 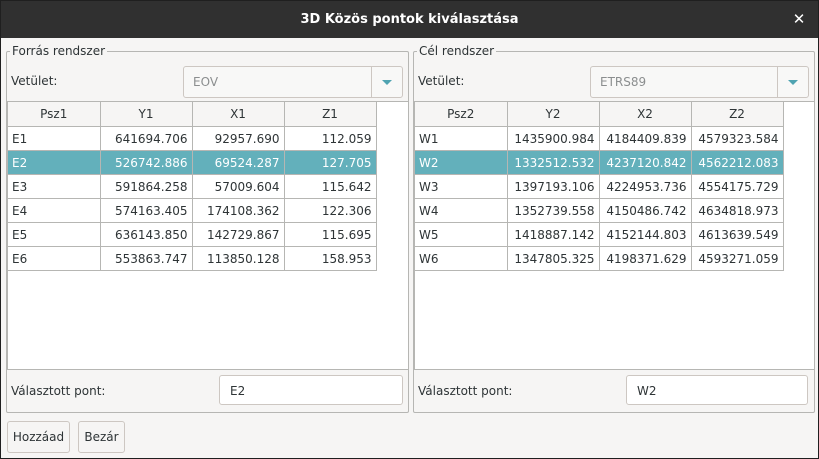 What do you see at coordinates (737, 138) in the screenshot?
I see `coordinate-cell: 4579323.584` at bounding box center [737, 138].